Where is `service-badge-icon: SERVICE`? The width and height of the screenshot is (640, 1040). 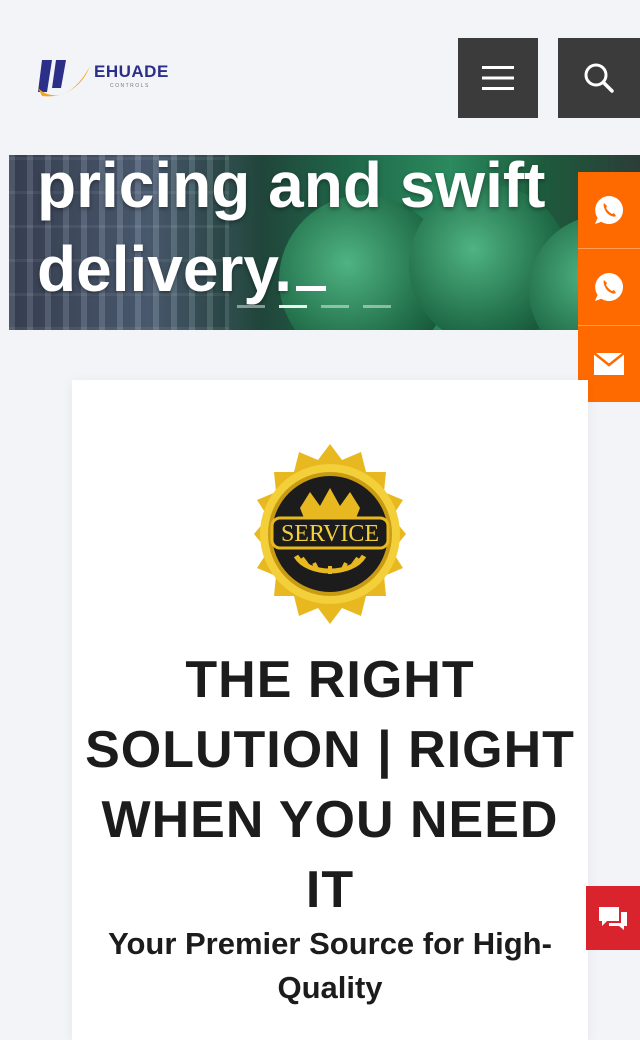
service-badge-icon: SERVICE is located at coordinates (330, 534).